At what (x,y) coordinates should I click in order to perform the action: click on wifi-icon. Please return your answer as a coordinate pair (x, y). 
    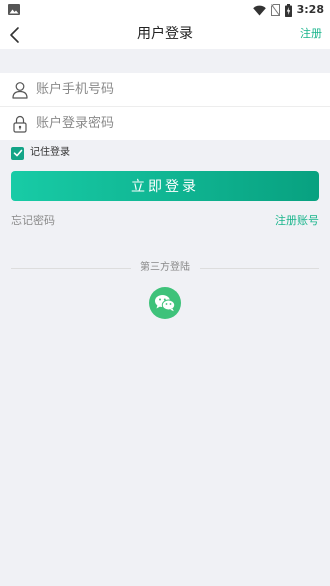
    Looking at the image, I should click on (259, 10).